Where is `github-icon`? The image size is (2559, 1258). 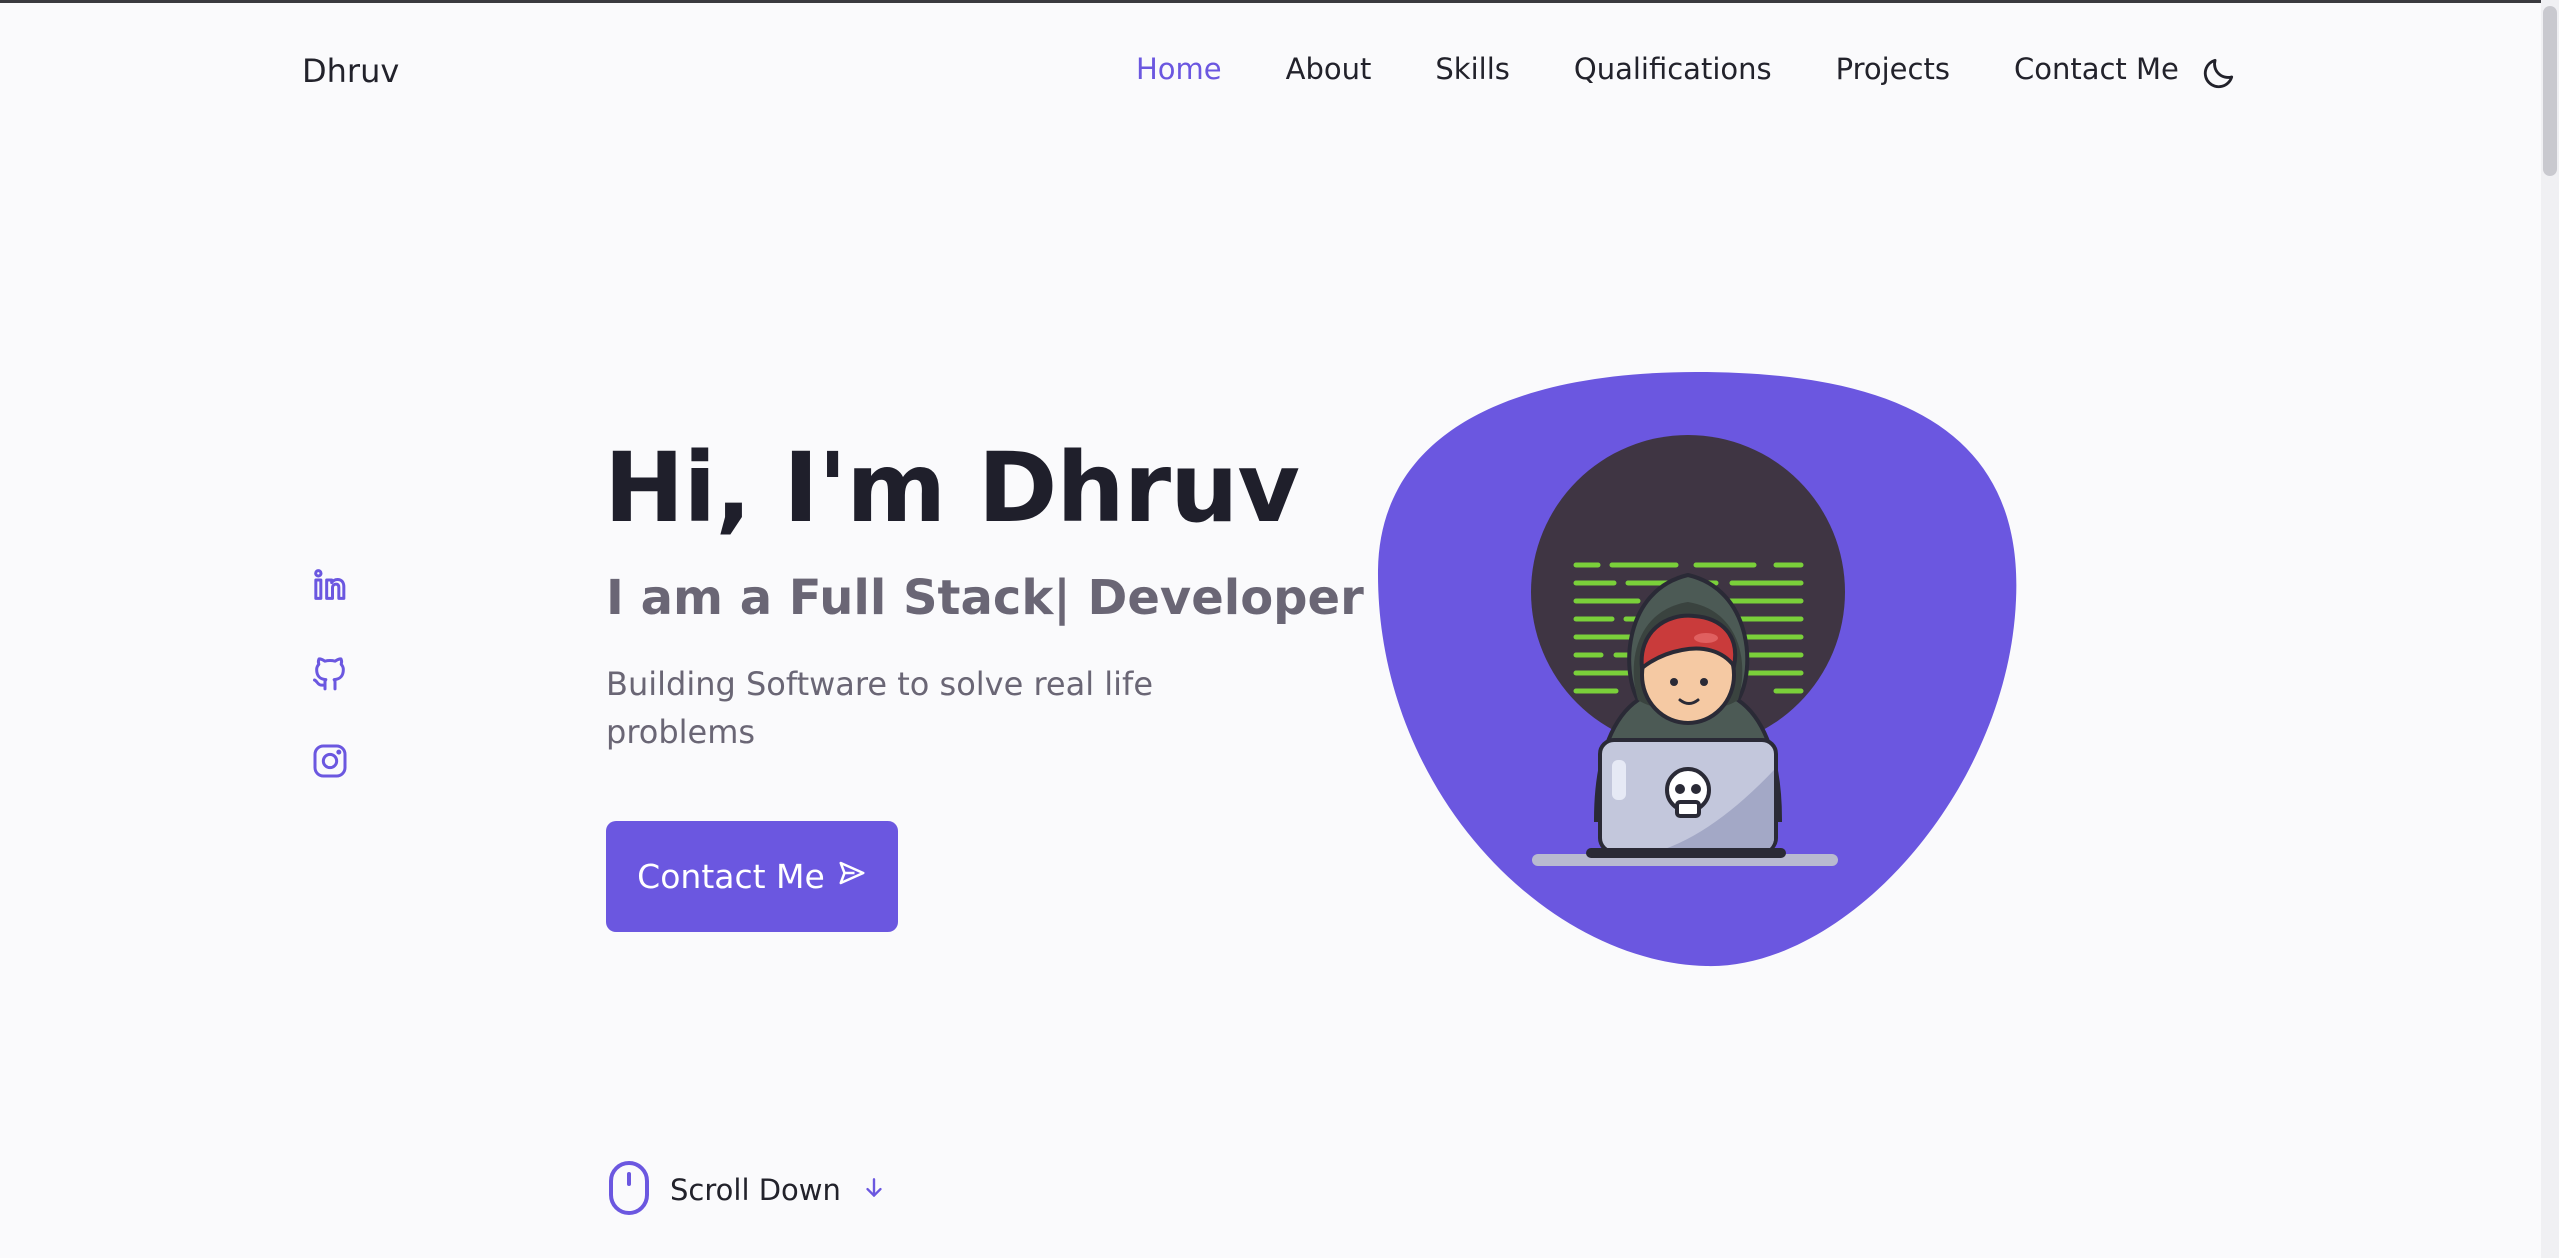
github-icon is located at coordinates (330, 673).